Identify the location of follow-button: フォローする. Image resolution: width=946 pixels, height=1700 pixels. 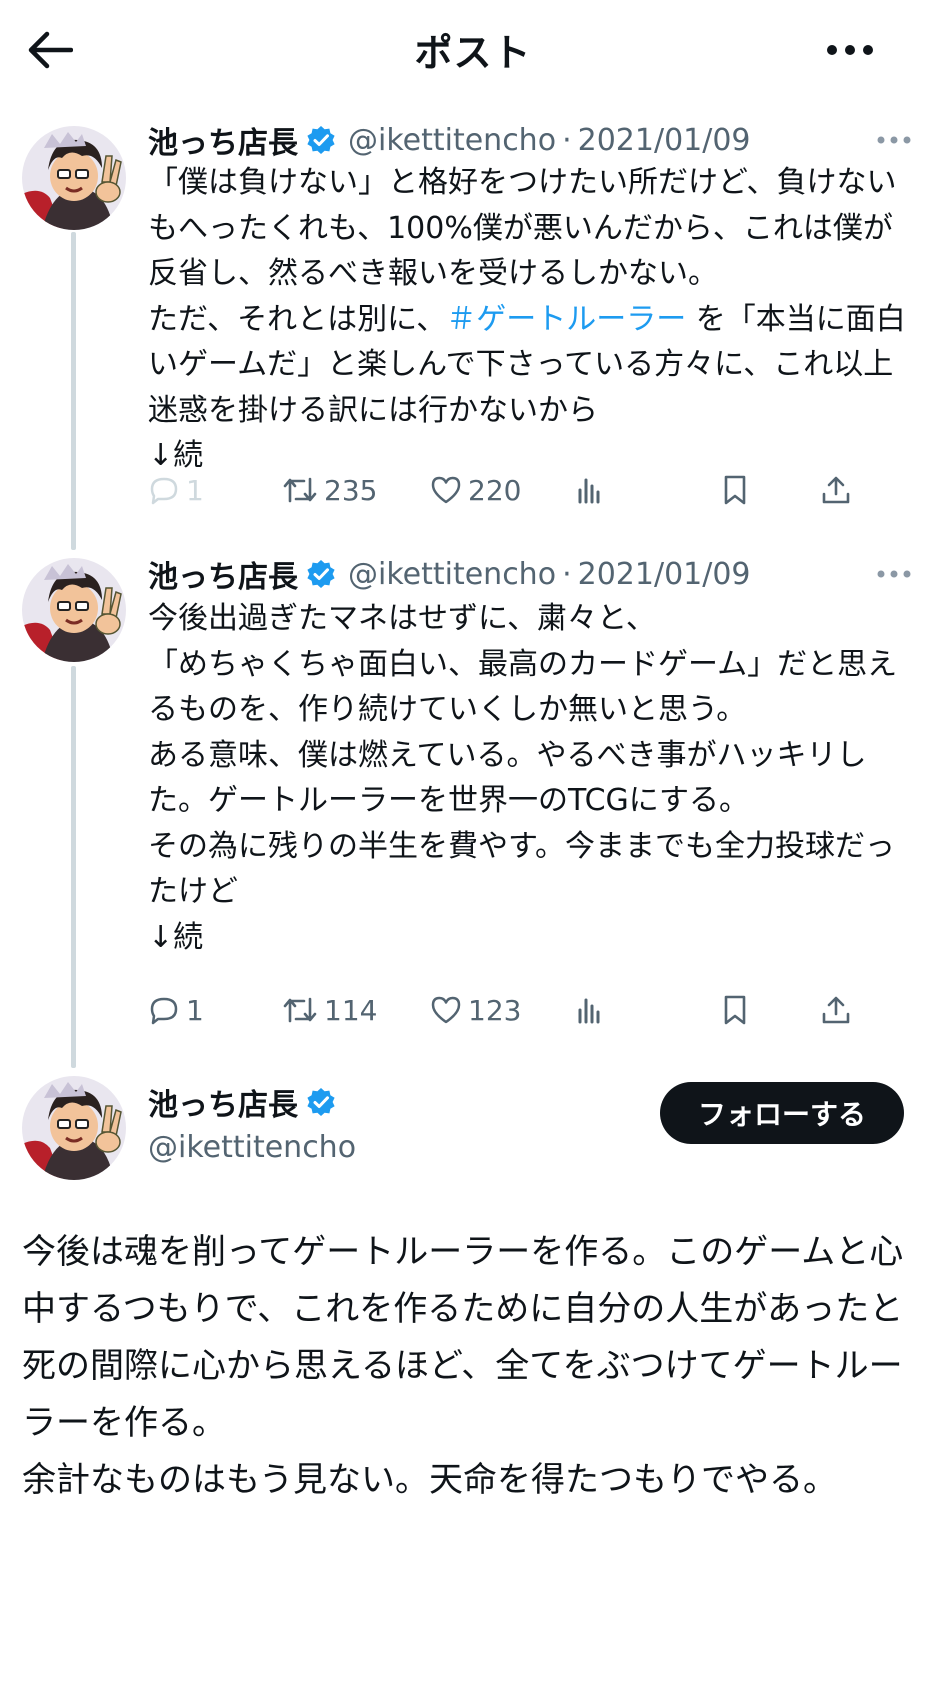
(782, 1113).